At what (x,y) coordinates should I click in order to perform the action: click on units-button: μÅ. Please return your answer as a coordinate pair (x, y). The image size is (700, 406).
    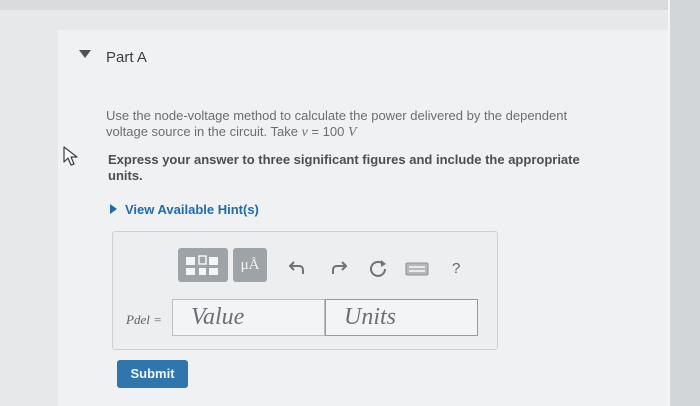
    Looking at the image, I should click on (250, 265).